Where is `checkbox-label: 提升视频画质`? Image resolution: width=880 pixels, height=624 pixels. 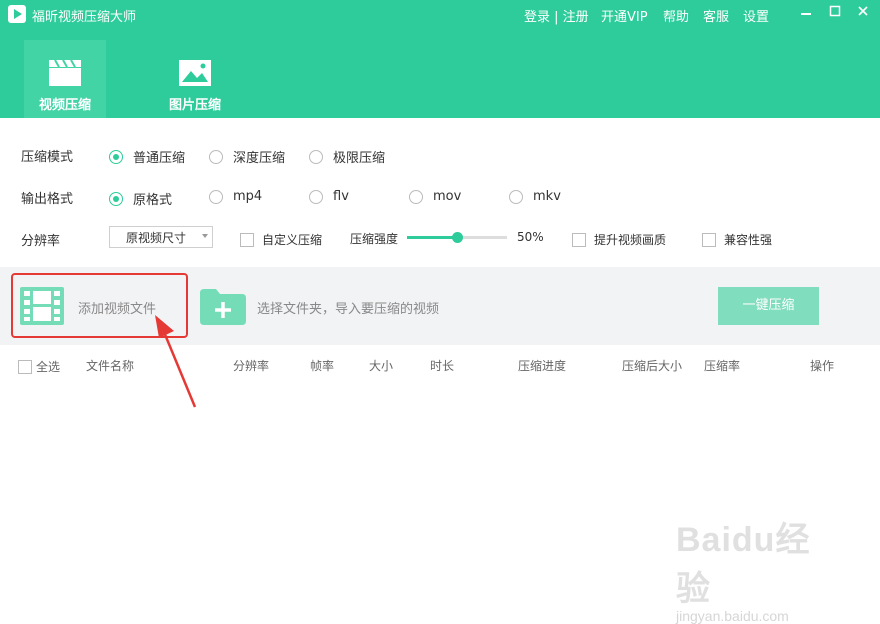 checkbox-label: 提升视频画质 is located at coordinates (630, 240).